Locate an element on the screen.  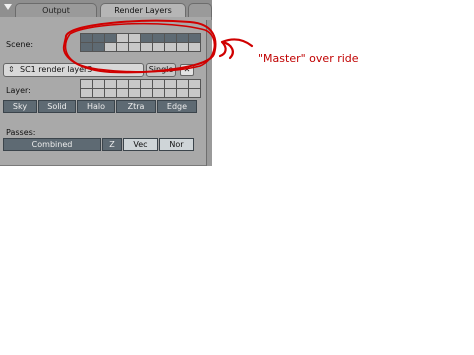
annotation-drawing is located at coordinates (158, 46).